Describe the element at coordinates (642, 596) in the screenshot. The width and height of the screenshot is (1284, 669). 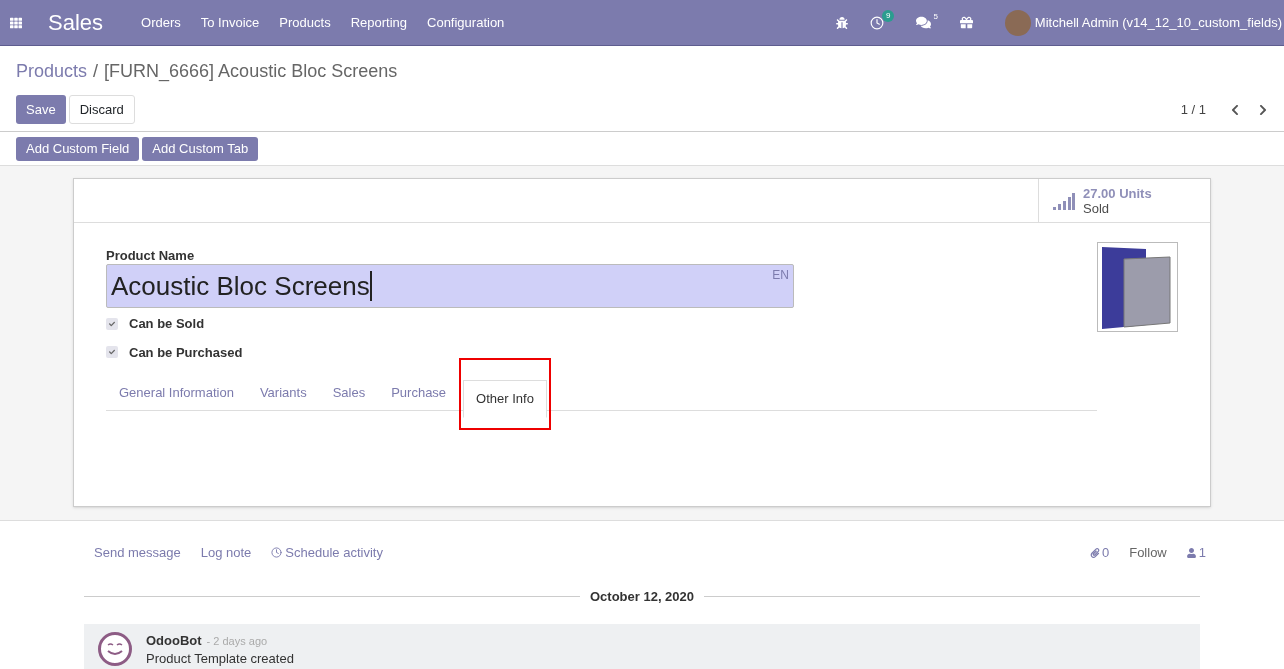
I see `date-separator: October 12, 2020` at that location.